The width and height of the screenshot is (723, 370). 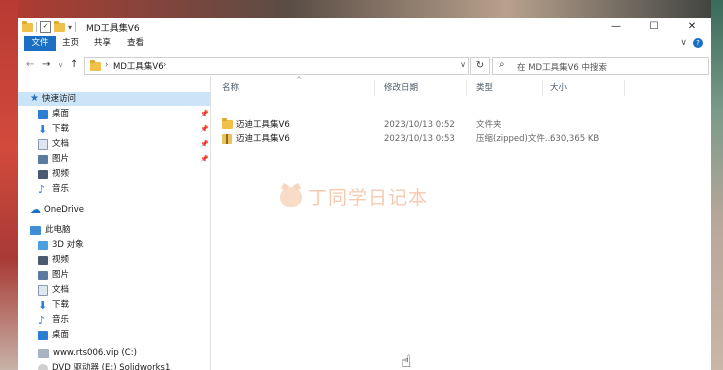 I want to click on ribbon-controls: ∨ ?, so click(x=691, y=43).